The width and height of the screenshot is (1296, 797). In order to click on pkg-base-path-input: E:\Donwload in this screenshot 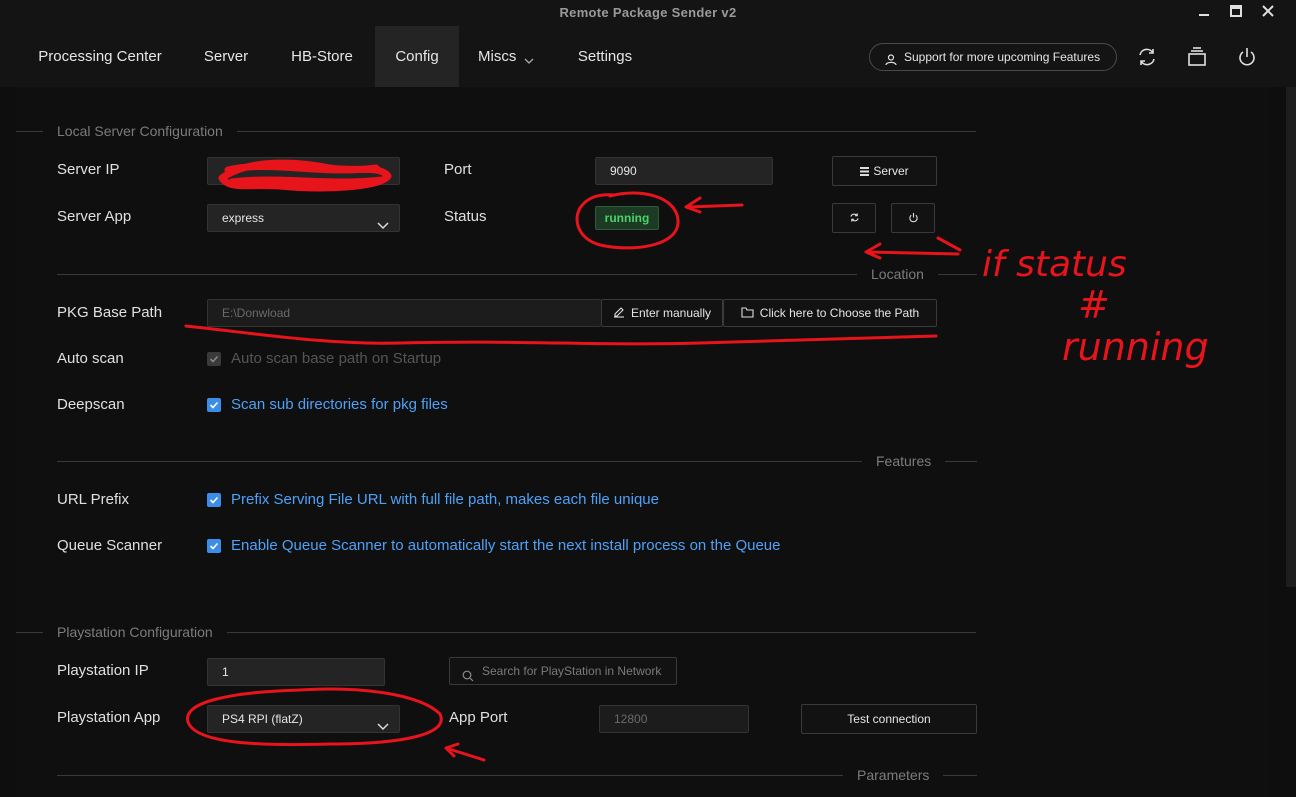, I will do `click(404, 313)`.